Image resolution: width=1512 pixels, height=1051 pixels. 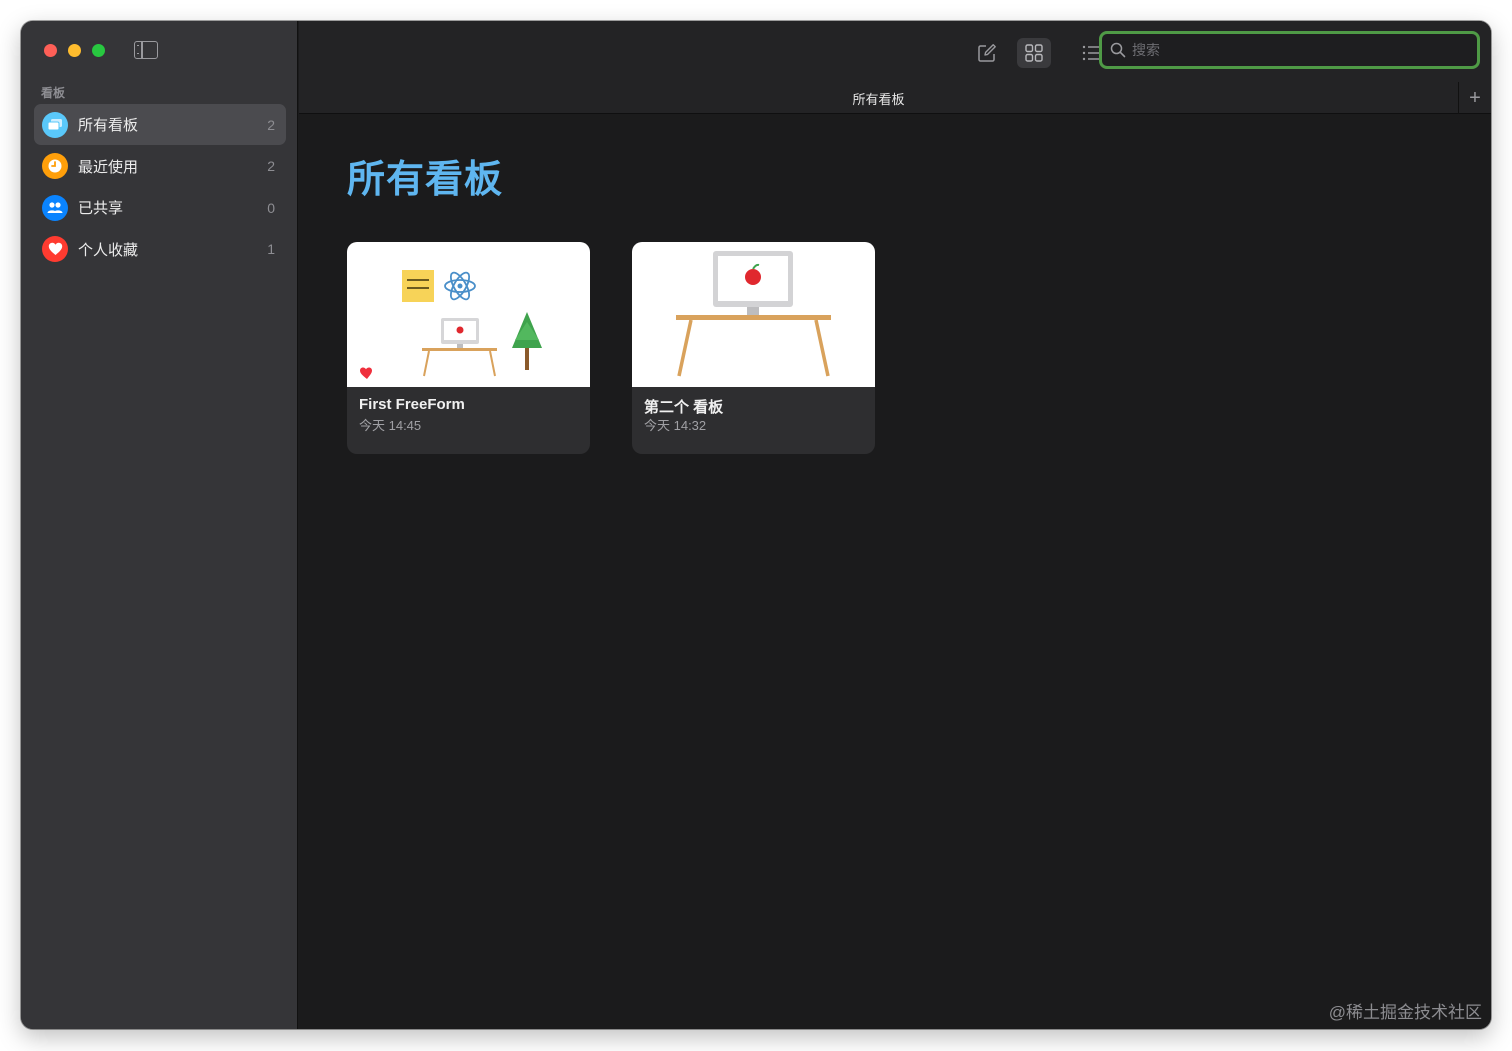 I want to click on boards-icon, so click(x=55, y=124).